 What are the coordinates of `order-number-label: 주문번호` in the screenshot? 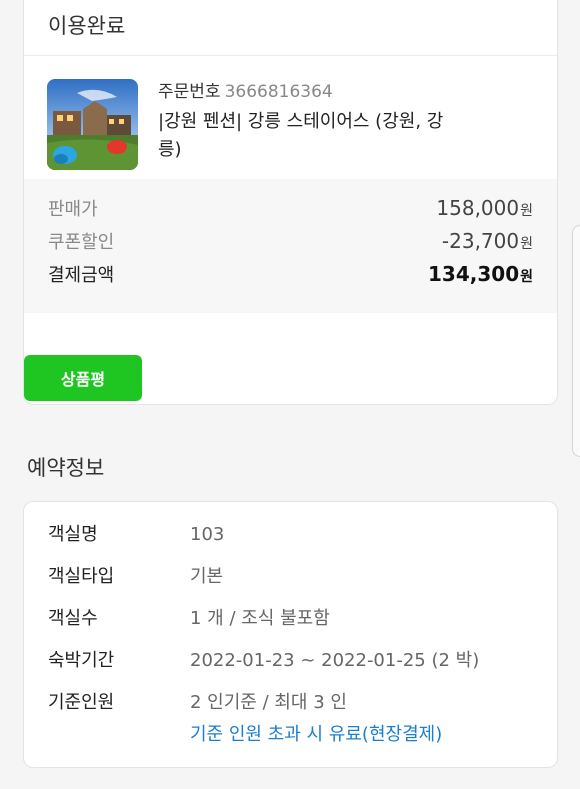 It's located at (189, 92).